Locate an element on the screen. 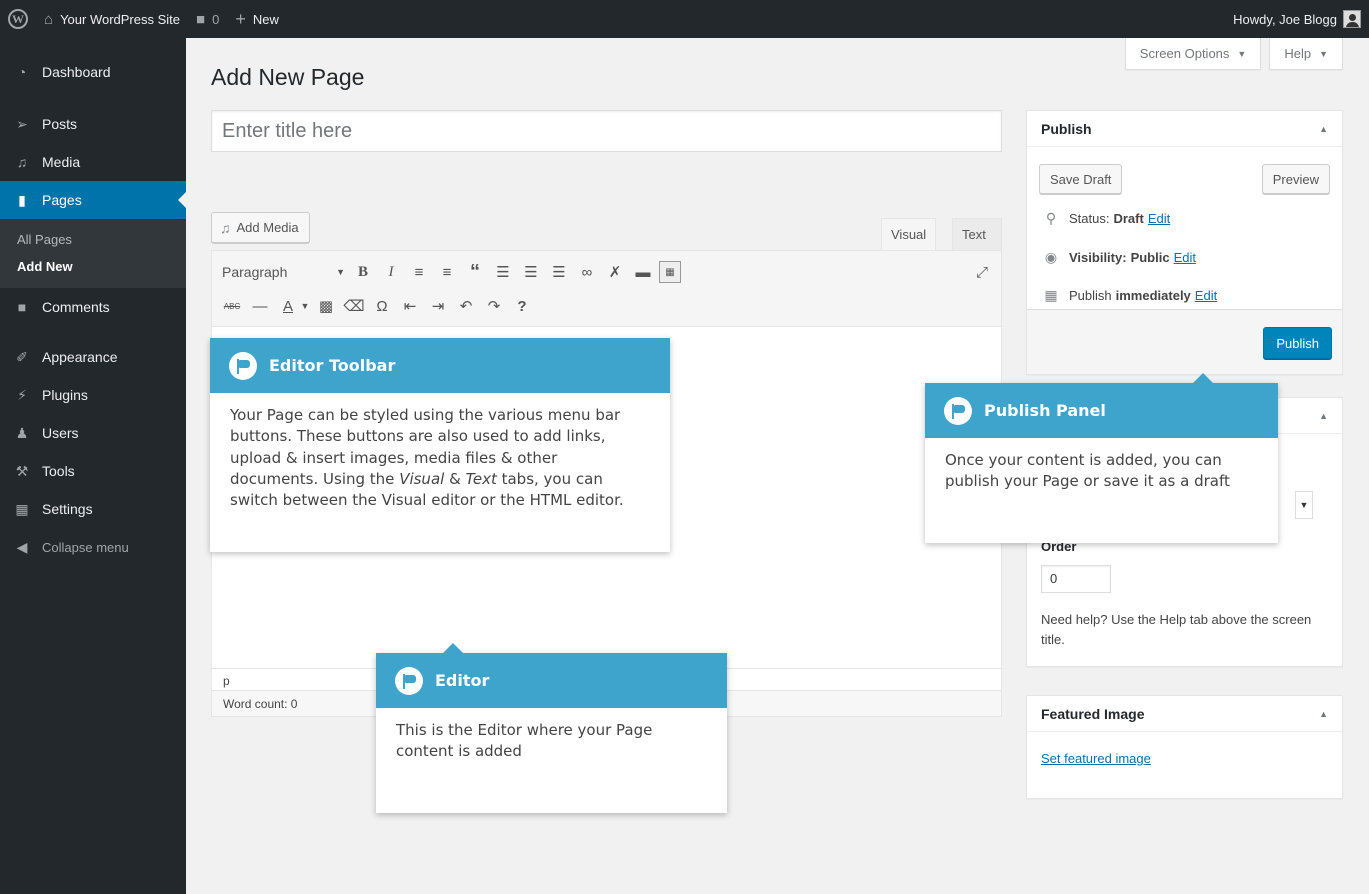 This screenshot has width=1369, height=894. tab-visual-label: Visual is located at coordinates (909, 234).